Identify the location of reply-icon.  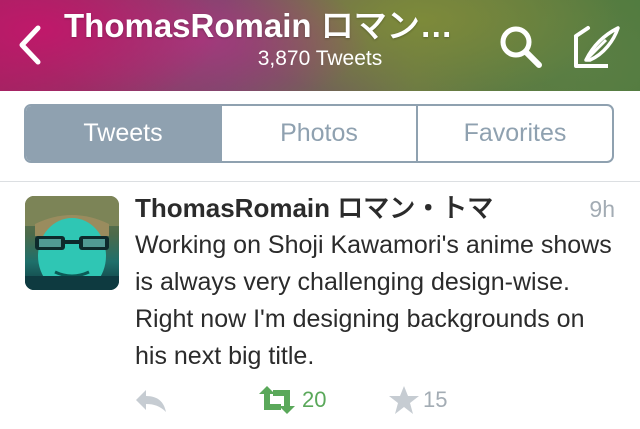
(151, 401).